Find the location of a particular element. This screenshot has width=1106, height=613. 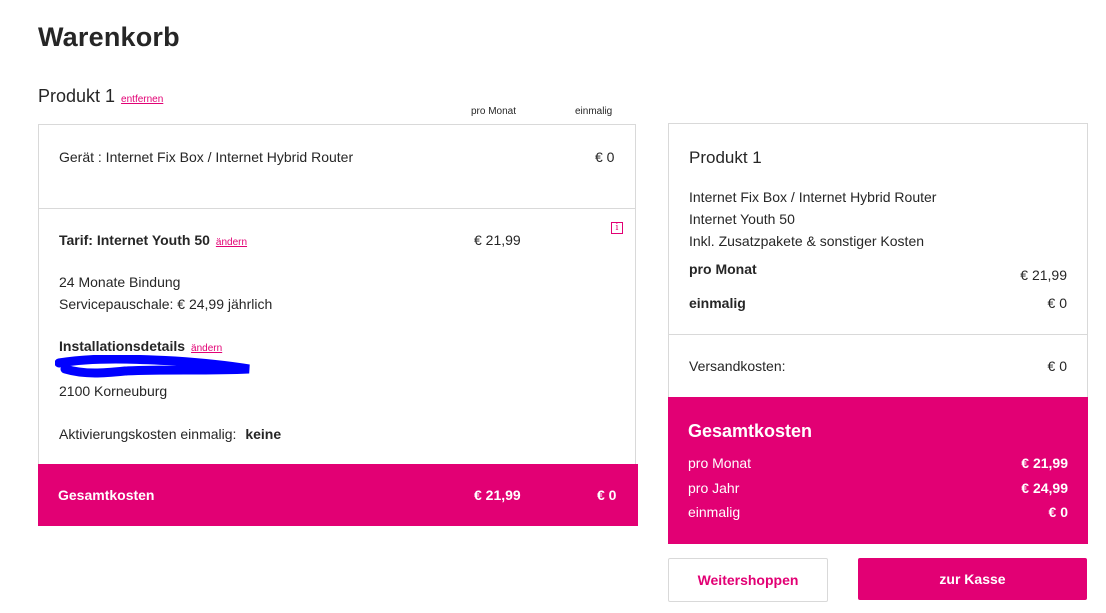

product-title: Produkt 1 is located at coordinates (77, 96).